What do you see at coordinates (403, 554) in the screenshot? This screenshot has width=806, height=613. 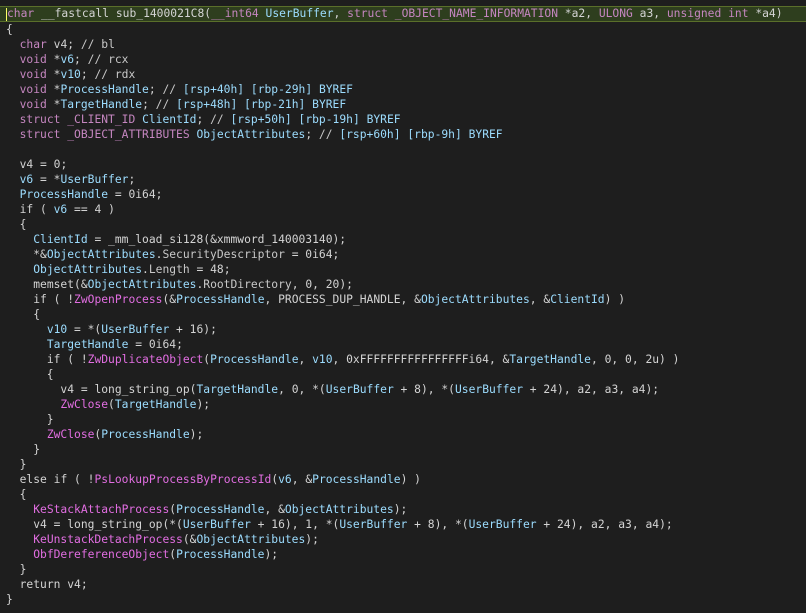 I see `code-line: ObfDereferenceObject(ProcessHandle);` at bounding box center [403, 554].